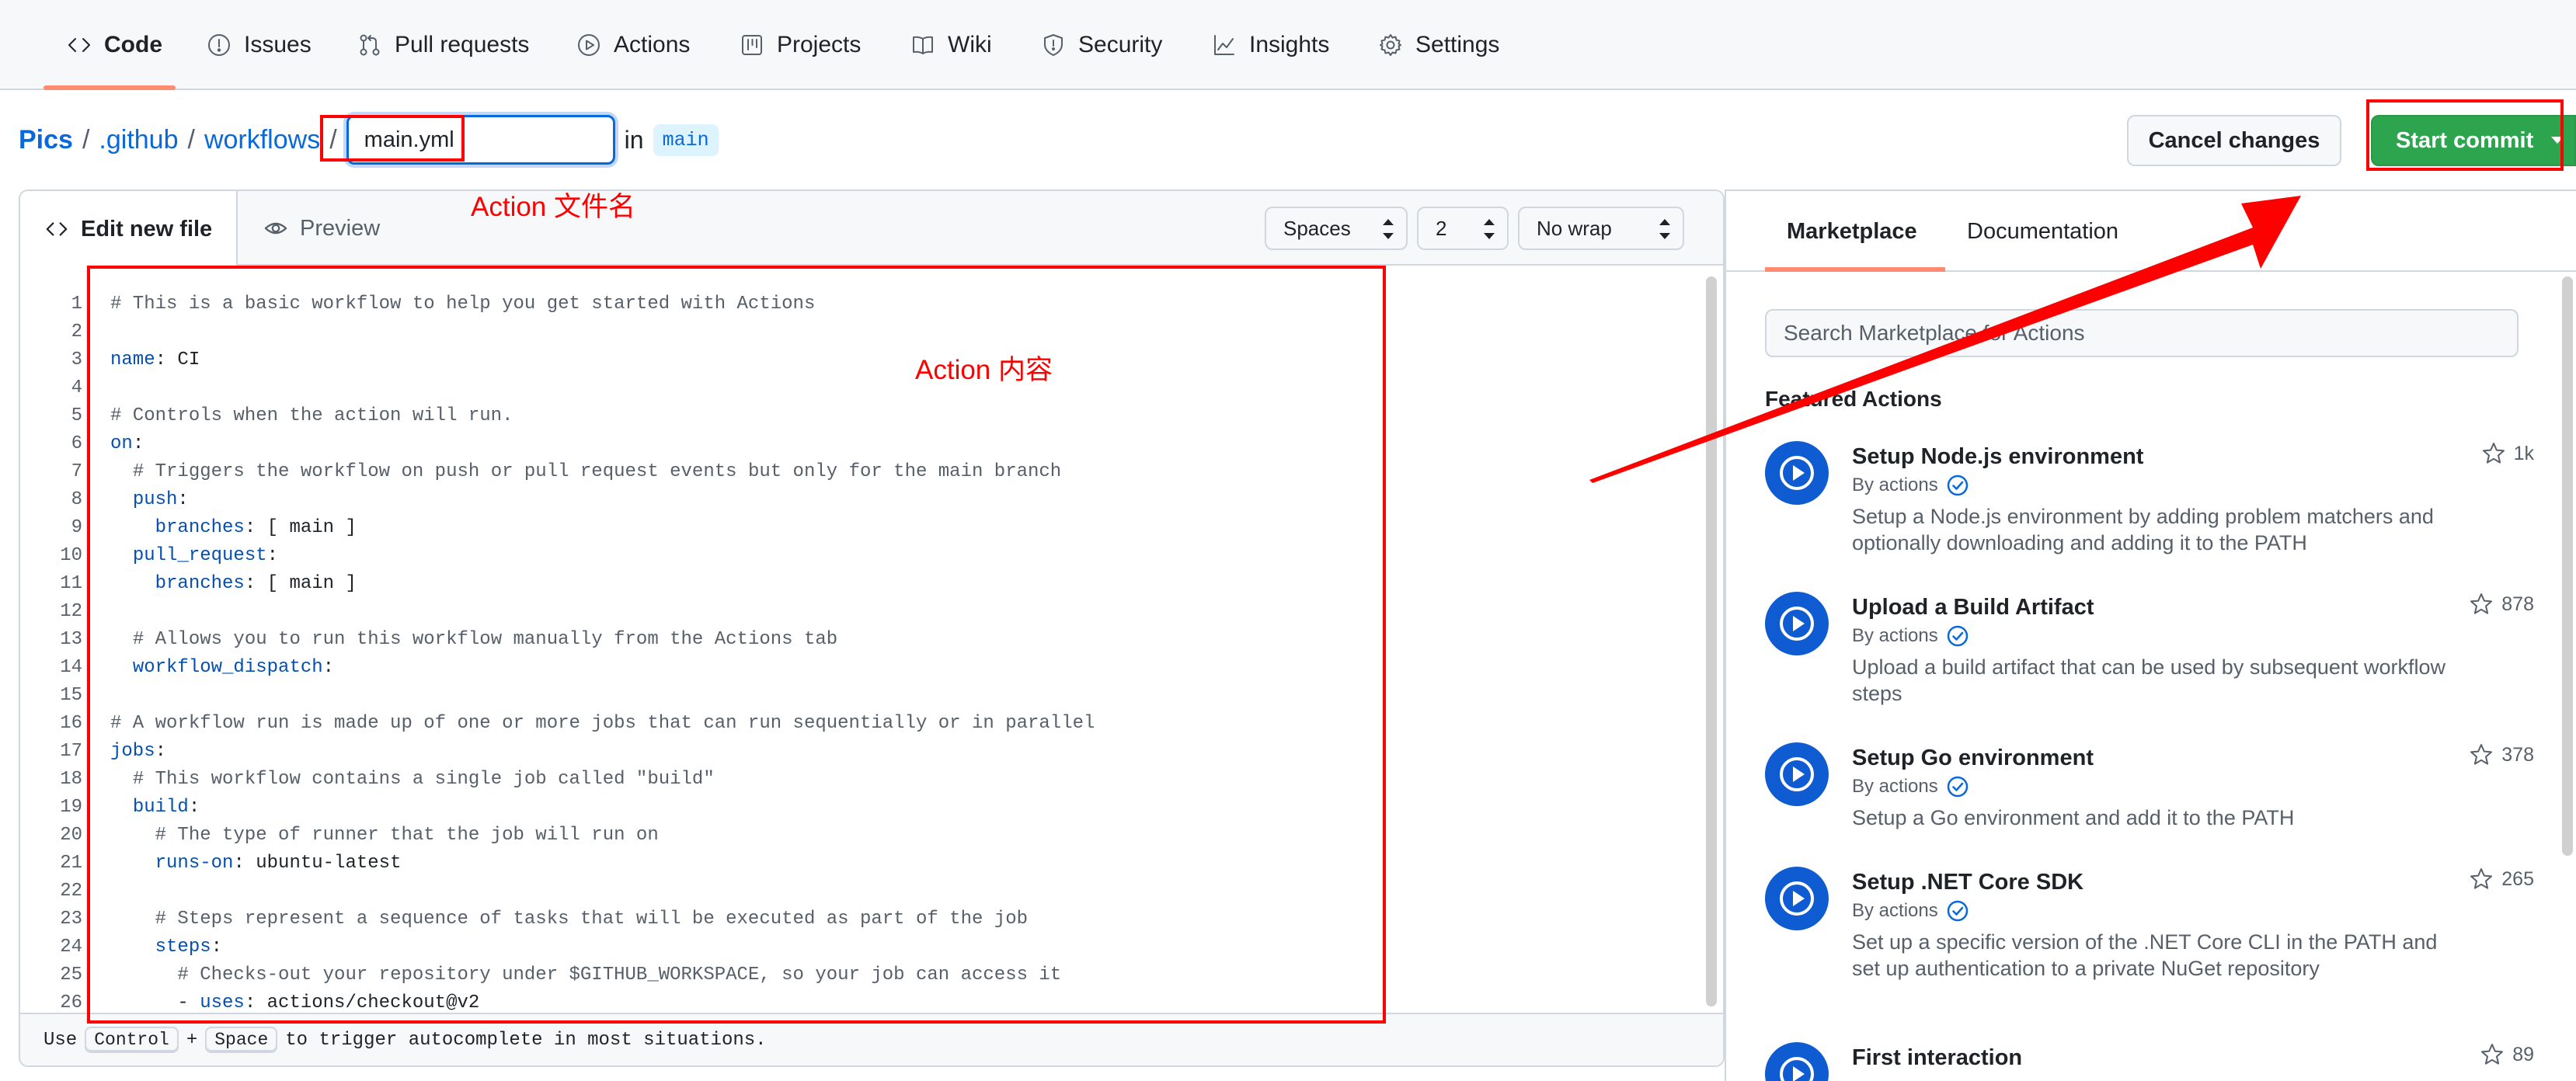  I want to click on tab-preview: Preview, so click(322, 229).